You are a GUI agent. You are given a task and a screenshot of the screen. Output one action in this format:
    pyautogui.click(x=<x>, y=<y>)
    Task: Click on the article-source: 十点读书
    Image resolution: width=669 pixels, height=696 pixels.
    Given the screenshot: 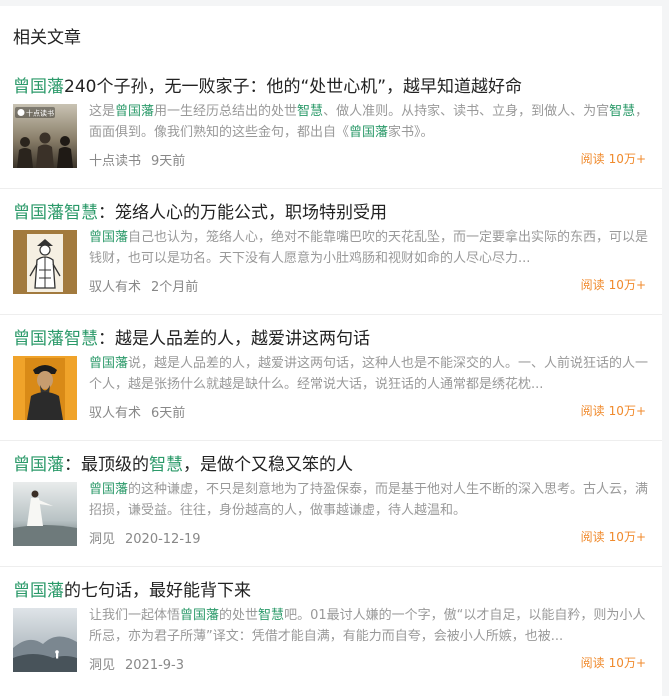 What is the action you would take?
    pyautogui.click(x=115, y=161)
    